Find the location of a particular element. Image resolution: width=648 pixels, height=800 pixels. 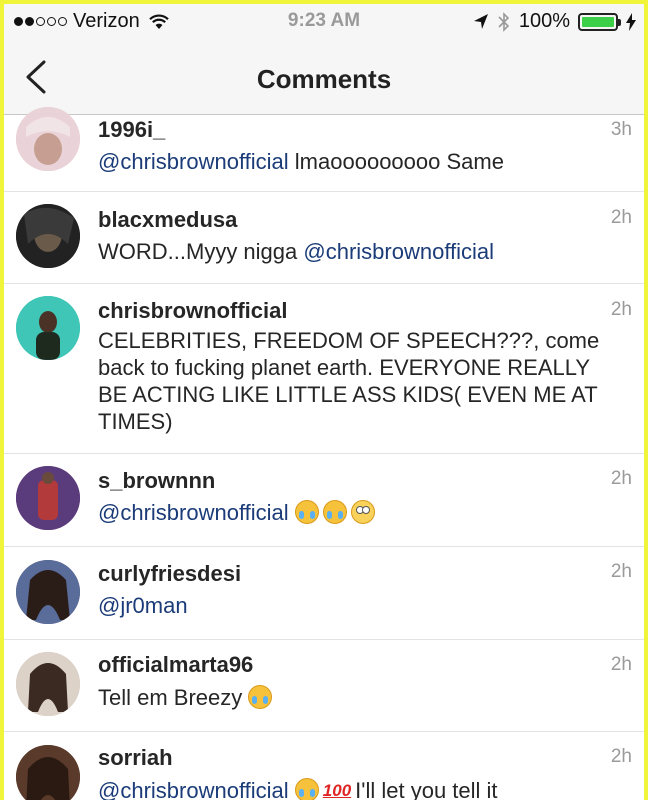

comment-username: s_brownnn is located at coordinates (156, 481).